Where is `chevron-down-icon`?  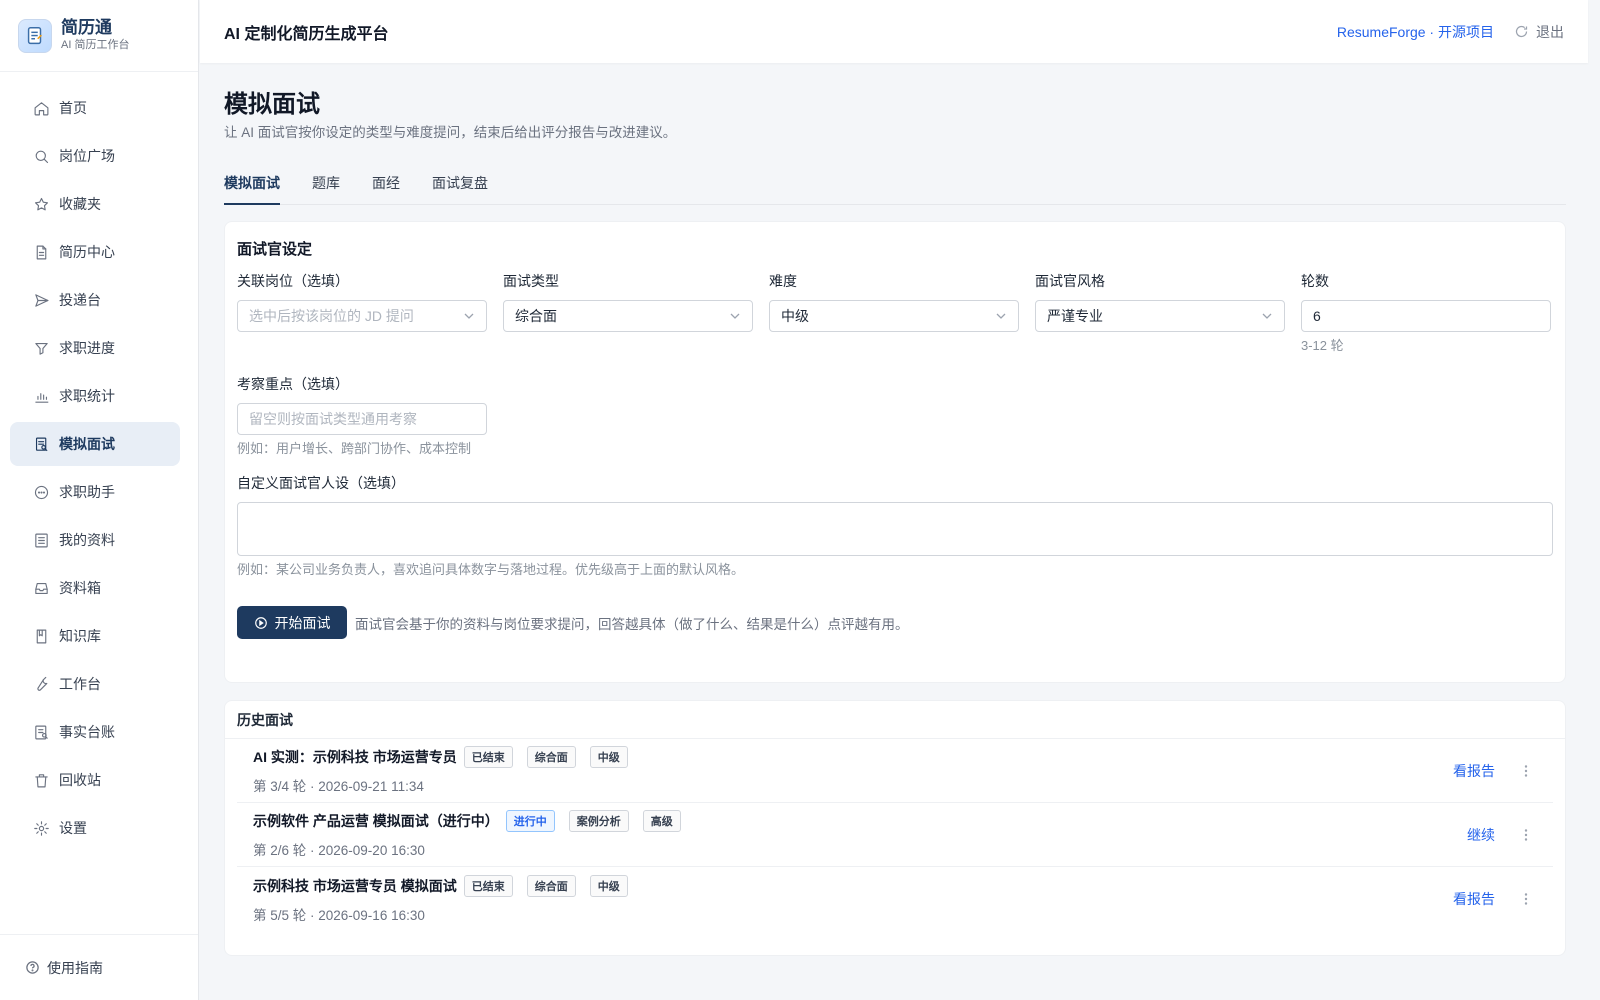
chevron-down-icon is located at coordinates (1001, 316).